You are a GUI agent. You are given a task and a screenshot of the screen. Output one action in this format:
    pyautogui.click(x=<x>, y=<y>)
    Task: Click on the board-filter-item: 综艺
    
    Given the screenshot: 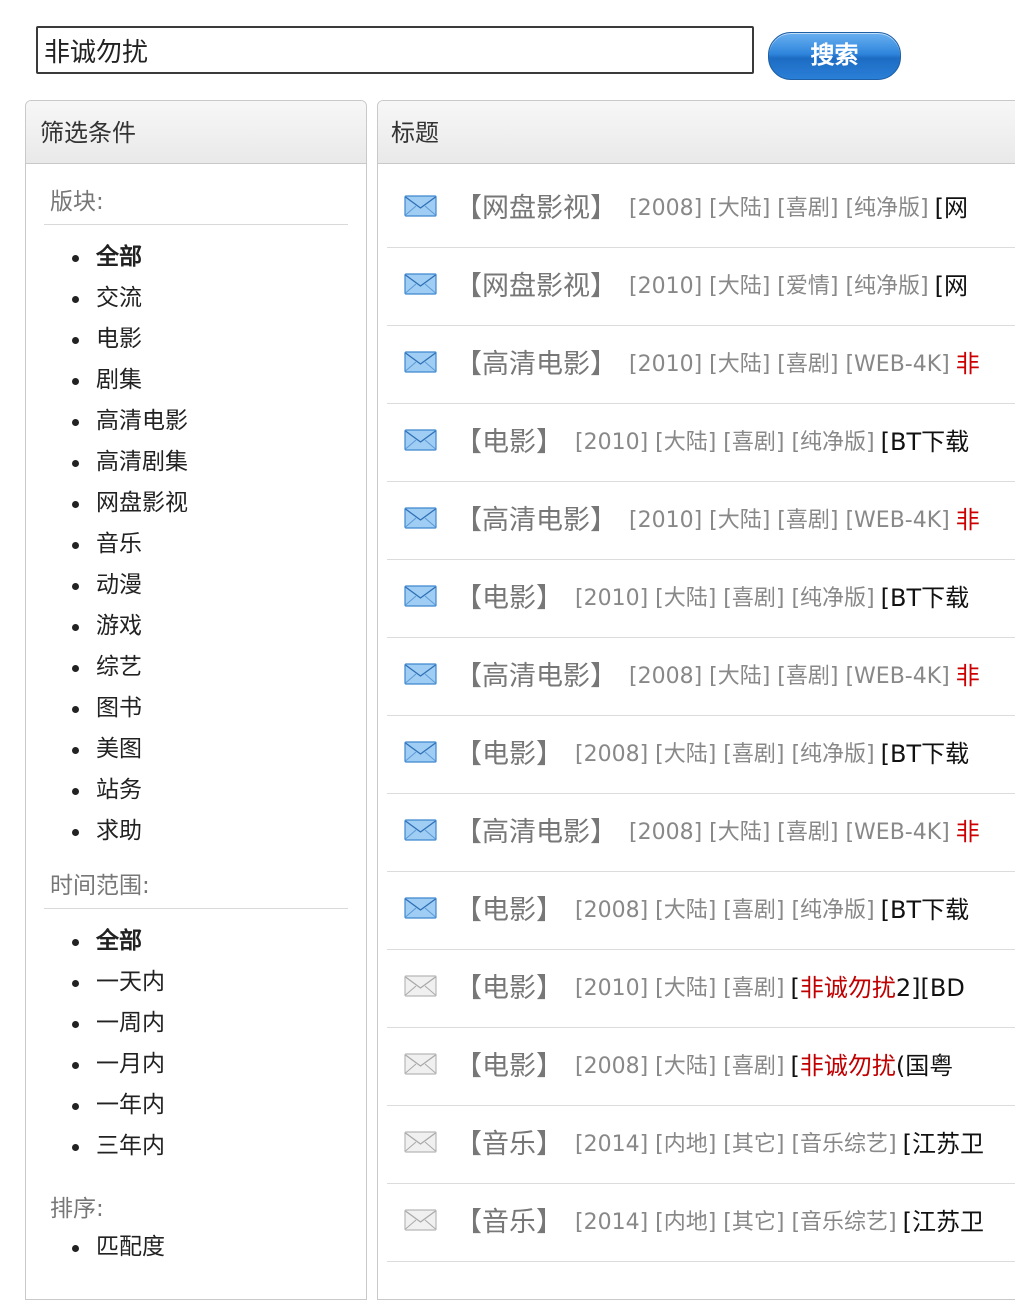 What is the action you would take?
    pyautogui.click(x=219, y=667)
    